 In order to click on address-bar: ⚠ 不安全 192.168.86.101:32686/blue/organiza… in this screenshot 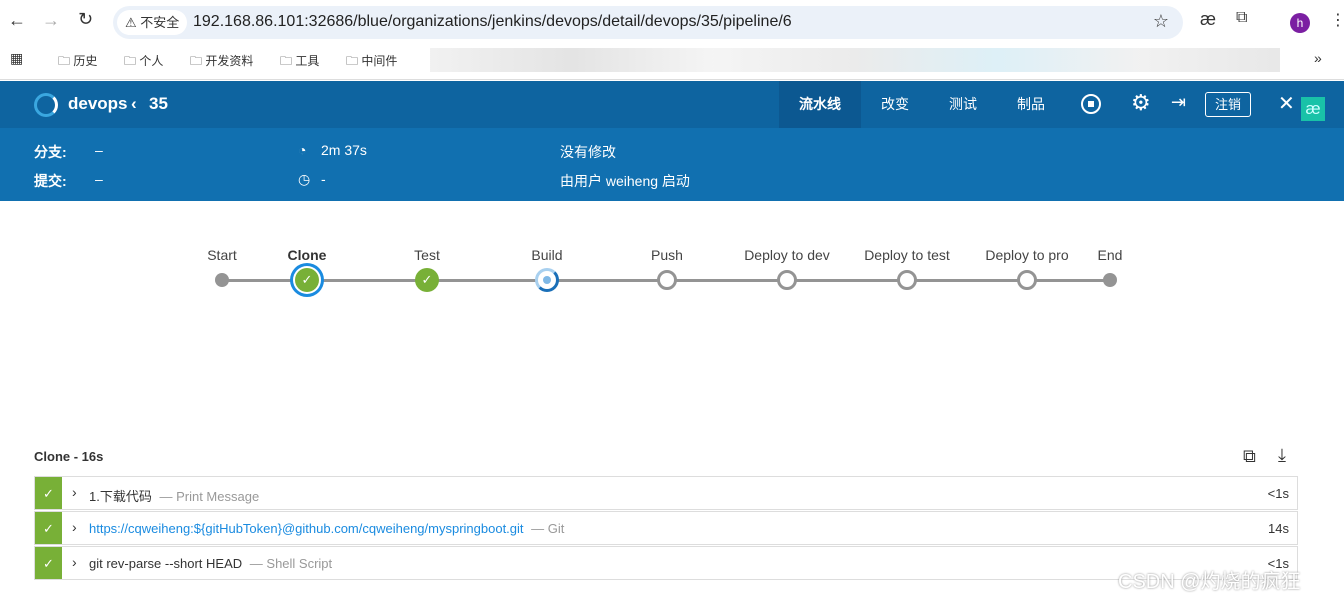, I will do `click(648, 22)`.